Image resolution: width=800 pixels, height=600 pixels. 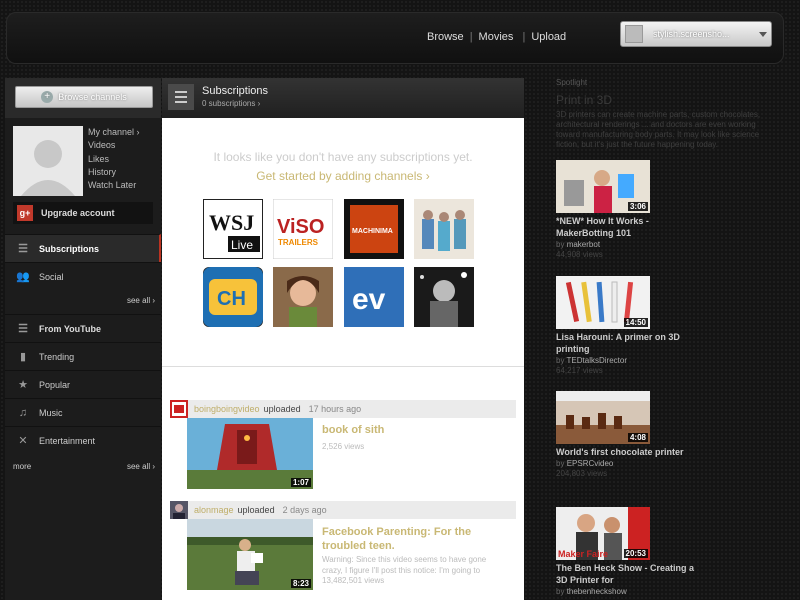 I want to click on wsj-live-logo: WSJ Live, so click(x=233, y=229).